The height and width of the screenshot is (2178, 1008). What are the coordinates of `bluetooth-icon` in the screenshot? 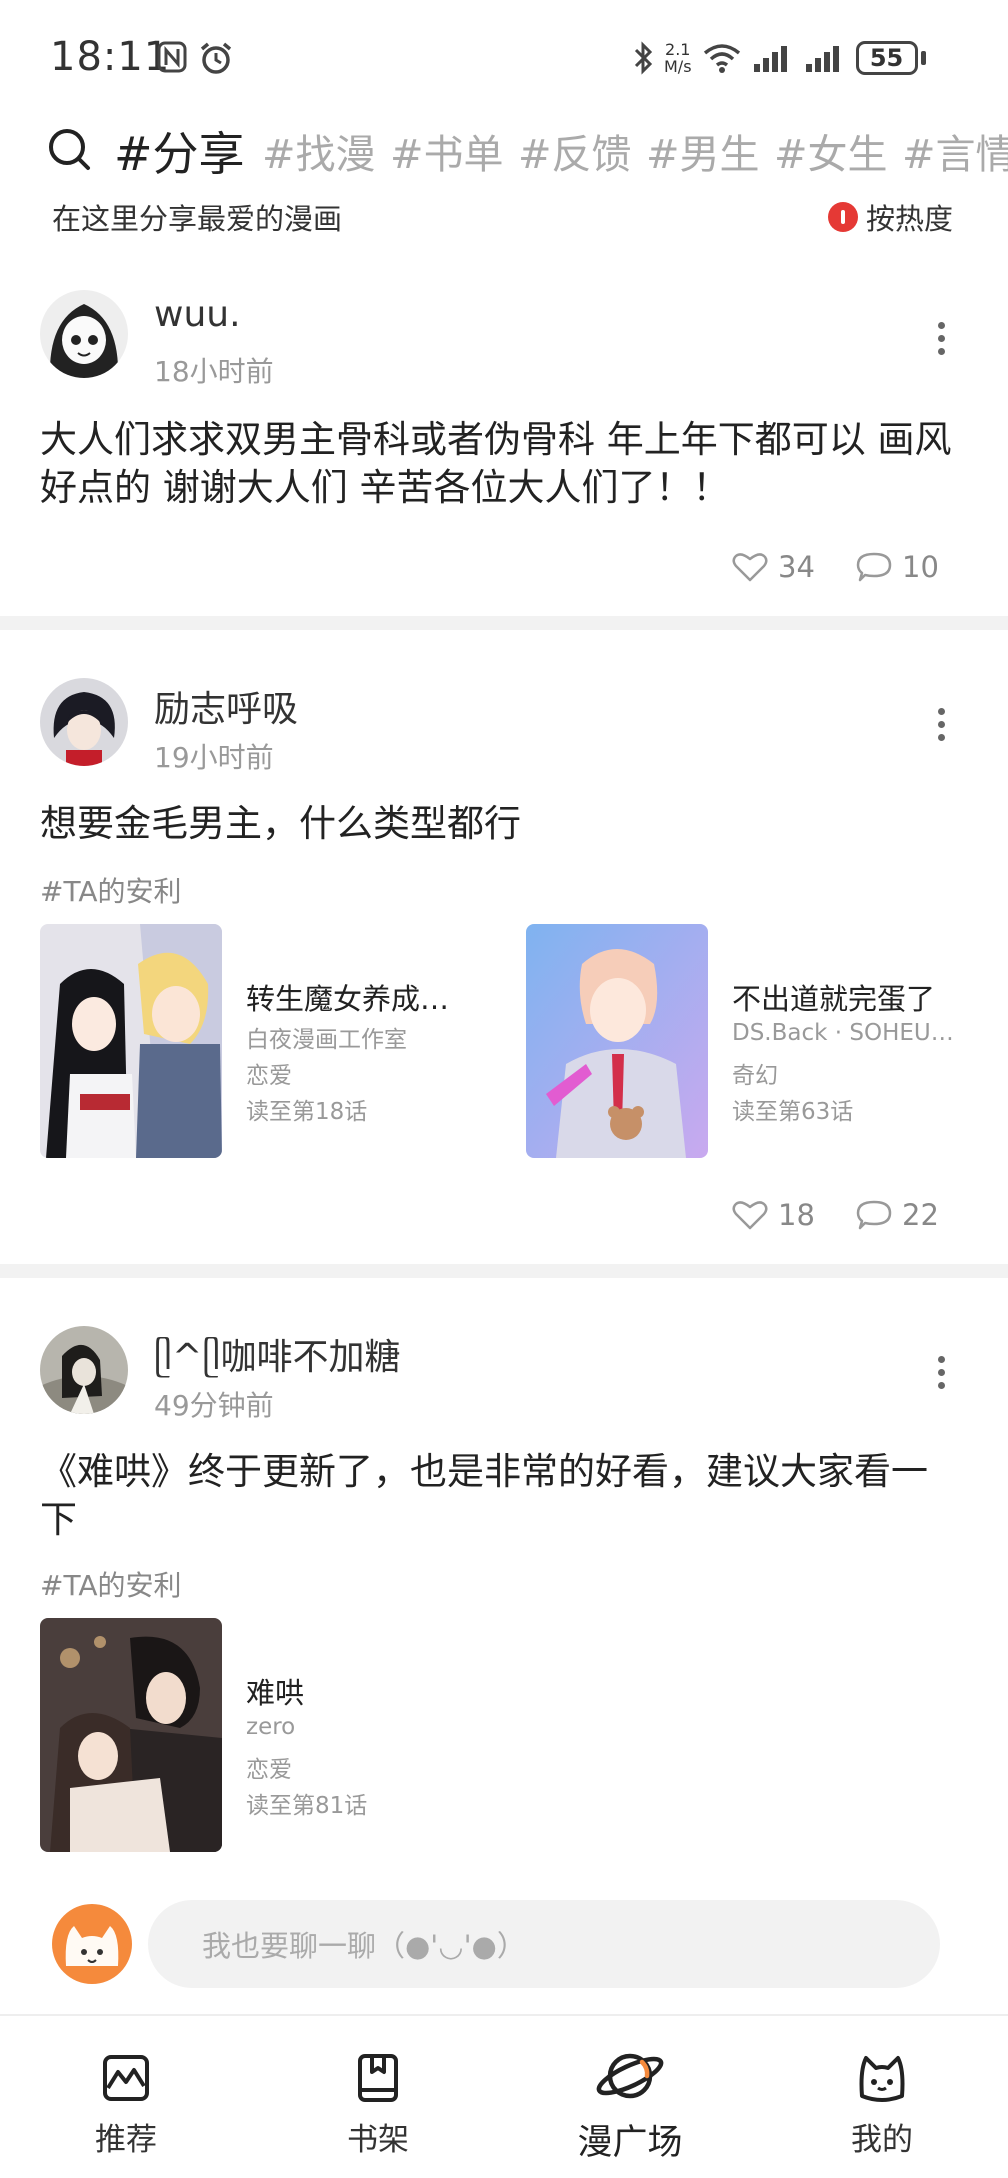 It's located at (643, 58).